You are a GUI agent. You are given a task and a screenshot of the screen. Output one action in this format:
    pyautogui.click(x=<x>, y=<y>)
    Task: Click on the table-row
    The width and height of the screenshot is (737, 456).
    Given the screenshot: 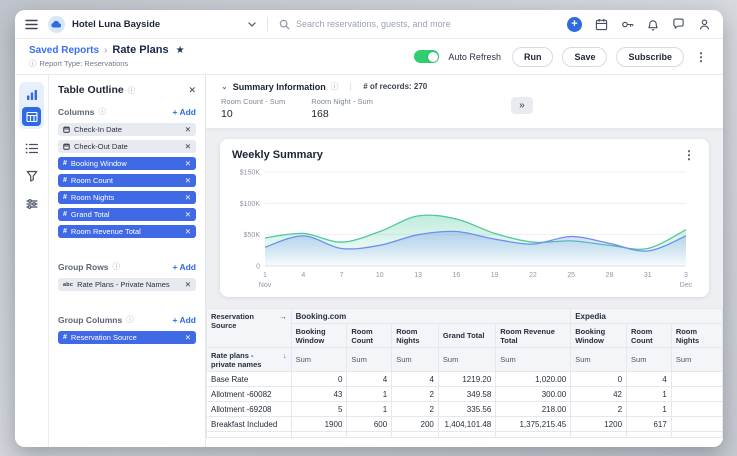 What is the action you would take?
    pyautogui.click(x=464, y=434)
    